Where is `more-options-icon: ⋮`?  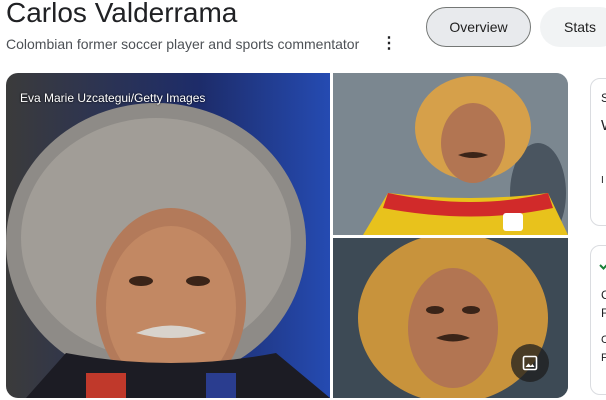 more-options-icon: ⋮ is located at coordinates (389, 43).